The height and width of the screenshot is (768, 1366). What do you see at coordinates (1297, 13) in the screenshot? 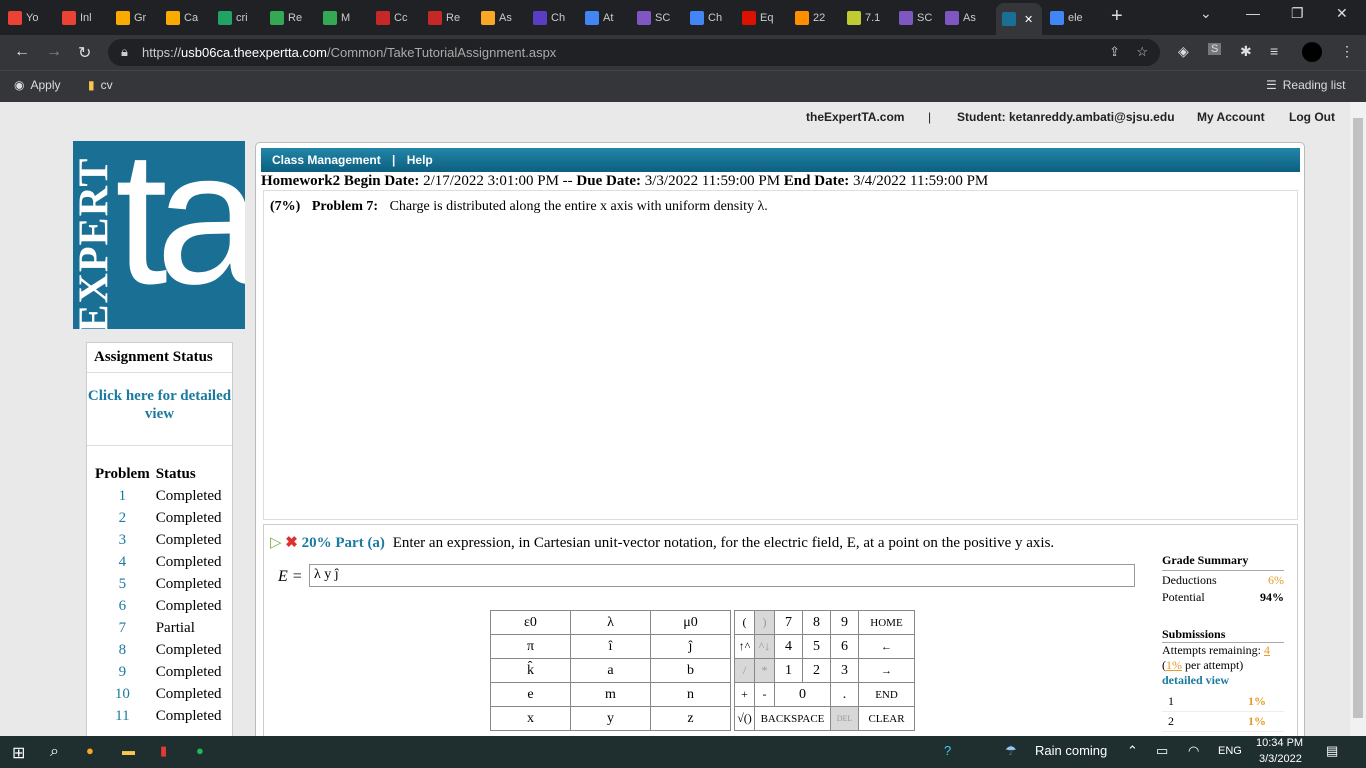
I see `restore-icon: ❐` at bounding box center [1297, 13].